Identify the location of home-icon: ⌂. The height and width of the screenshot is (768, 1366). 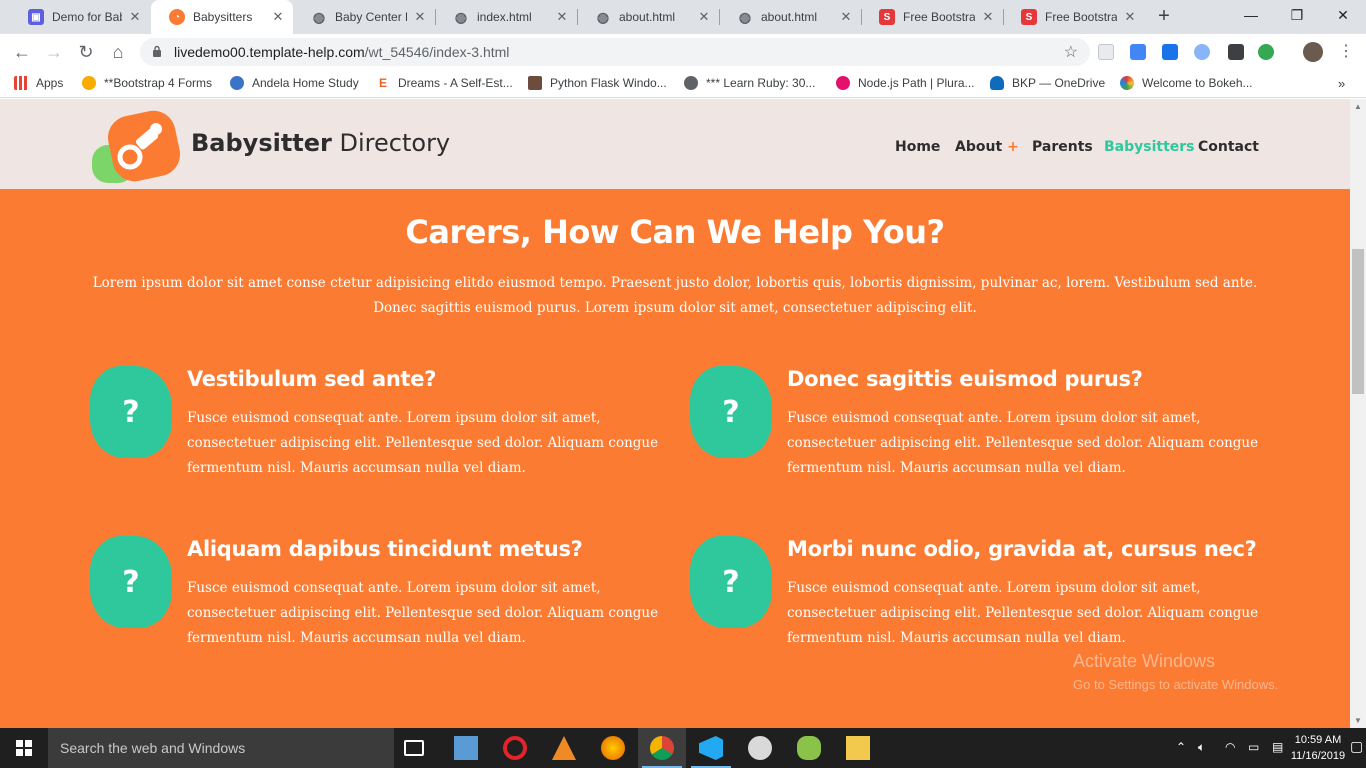
(118, 52).